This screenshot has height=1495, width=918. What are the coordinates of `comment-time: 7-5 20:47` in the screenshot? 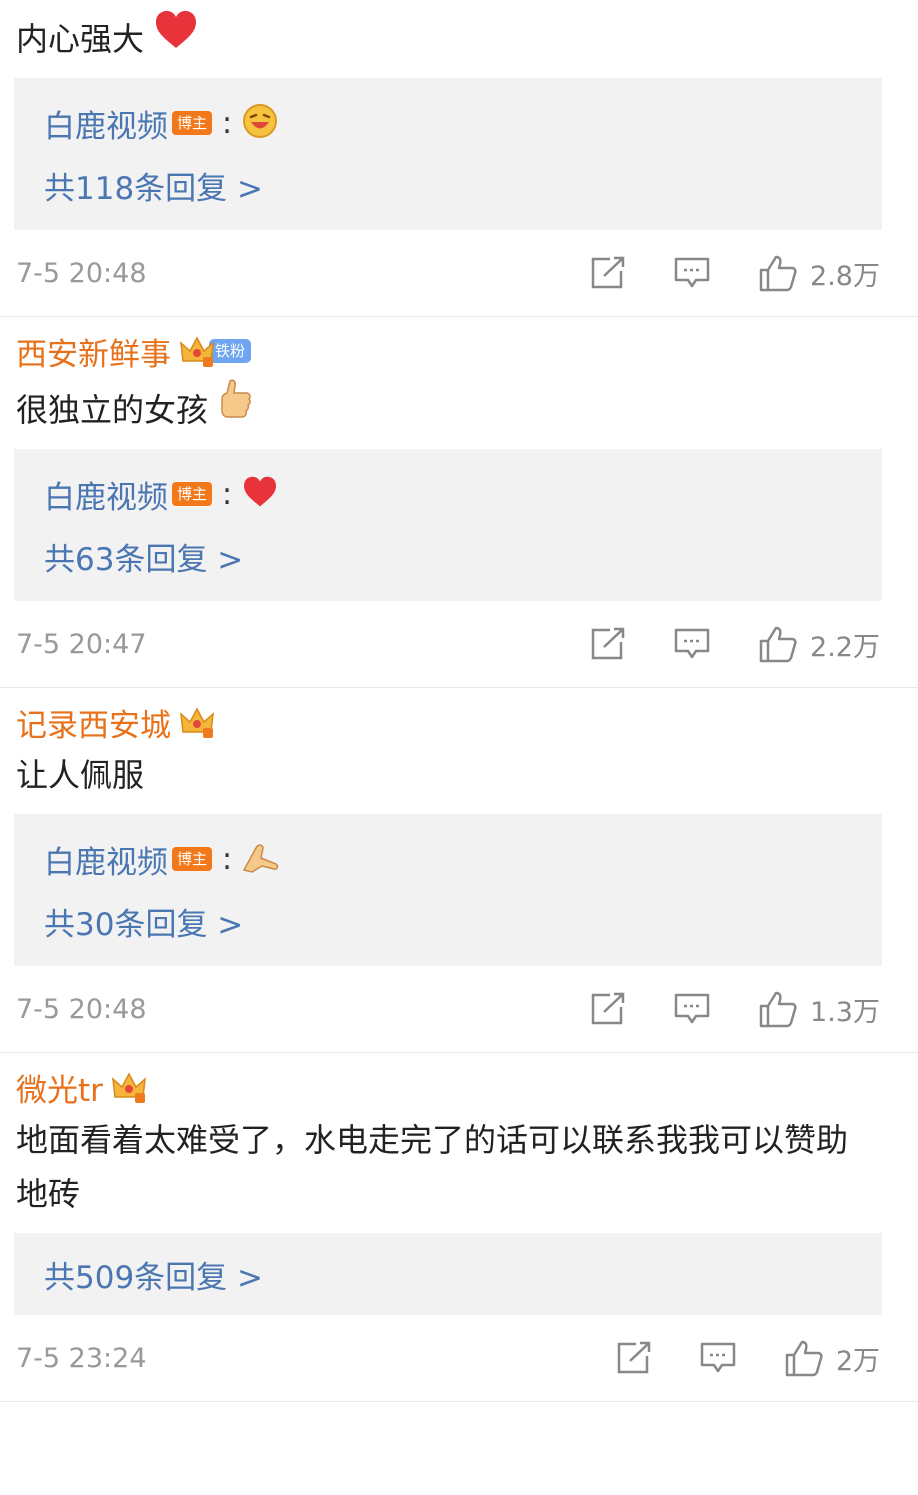 It's located at (81, 644).